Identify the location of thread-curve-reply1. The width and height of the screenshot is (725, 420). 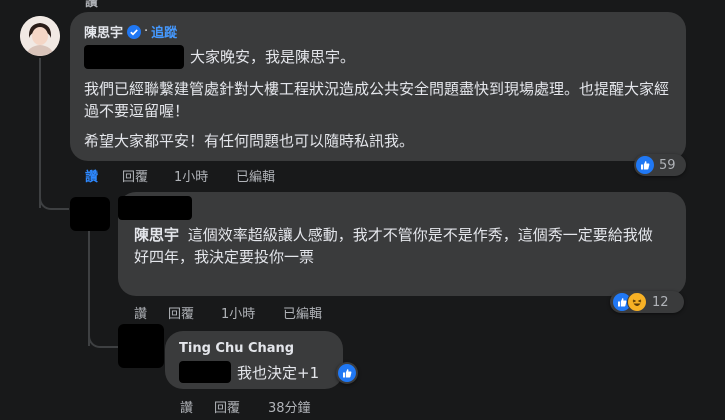
(54, 195).